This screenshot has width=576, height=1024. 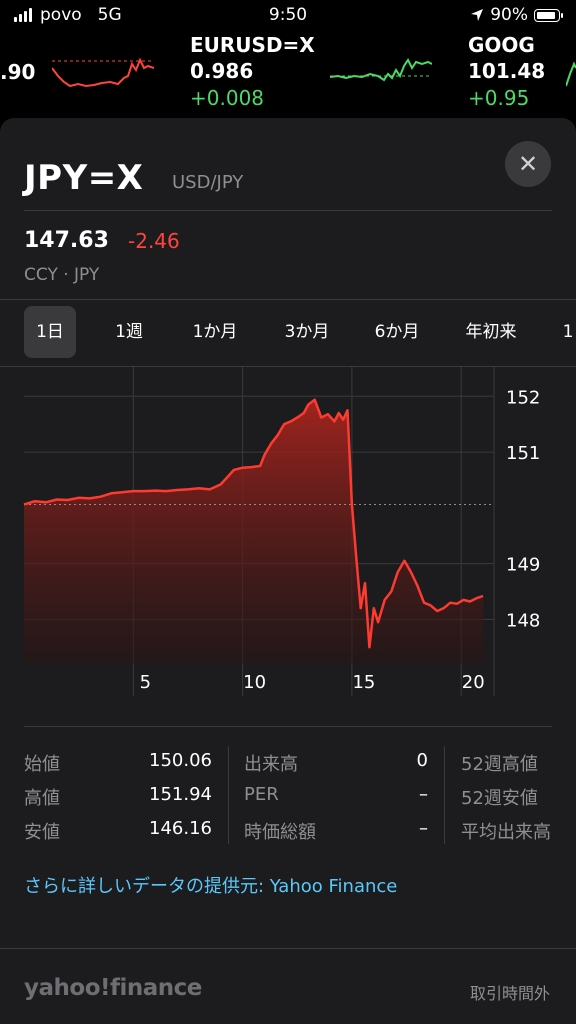 I want to click on ticker-partial-price: .90, so click(x=18, y=72).